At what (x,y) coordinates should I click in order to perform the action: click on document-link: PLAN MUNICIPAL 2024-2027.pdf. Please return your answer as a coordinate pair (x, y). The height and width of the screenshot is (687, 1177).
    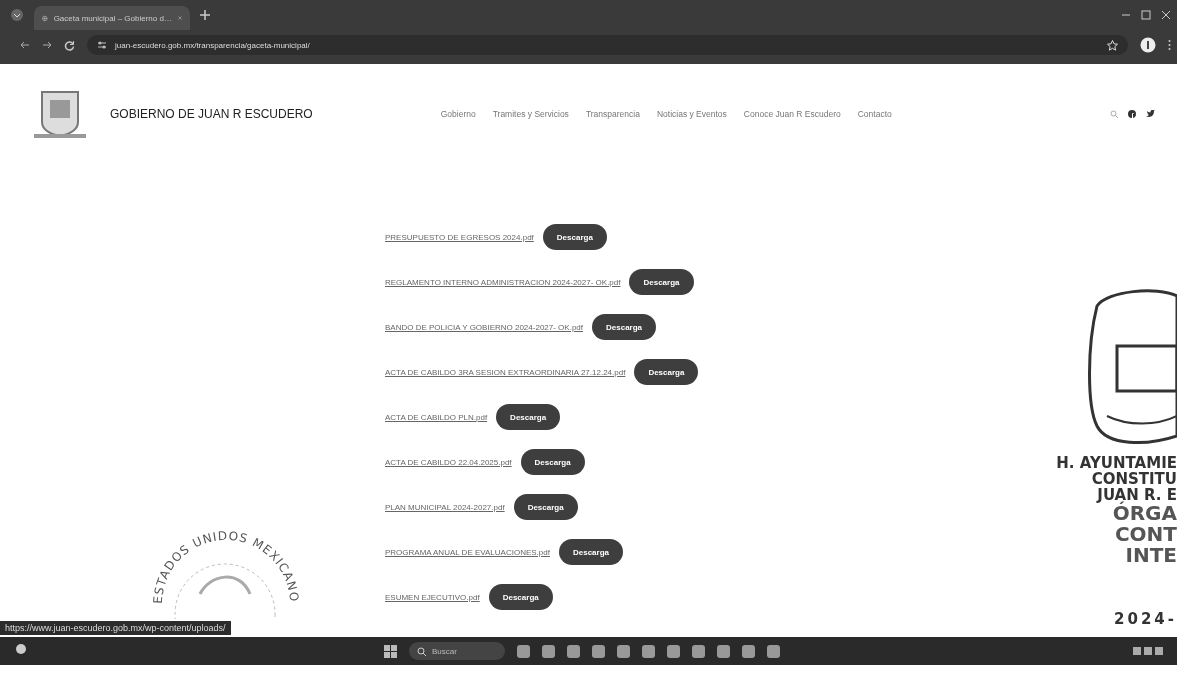
    Looking at the image, I should click on (445, 507).